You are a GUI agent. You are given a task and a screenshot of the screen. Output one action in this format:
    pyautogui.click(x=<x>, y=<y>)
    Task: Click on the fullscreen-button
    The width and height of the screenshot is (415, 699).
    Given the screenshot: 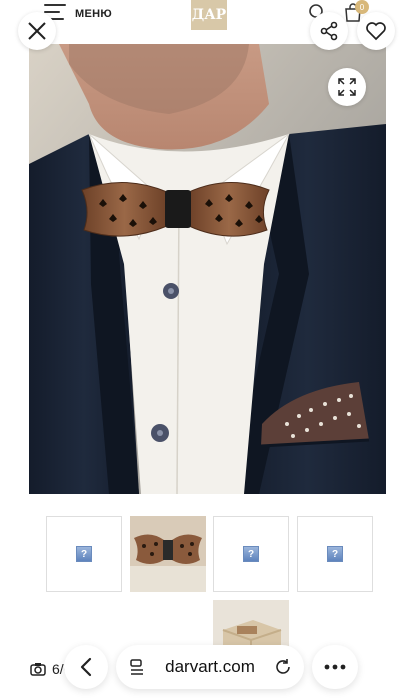 What is the action you would take?
    pyautogui.click(x=347, y=87)
    